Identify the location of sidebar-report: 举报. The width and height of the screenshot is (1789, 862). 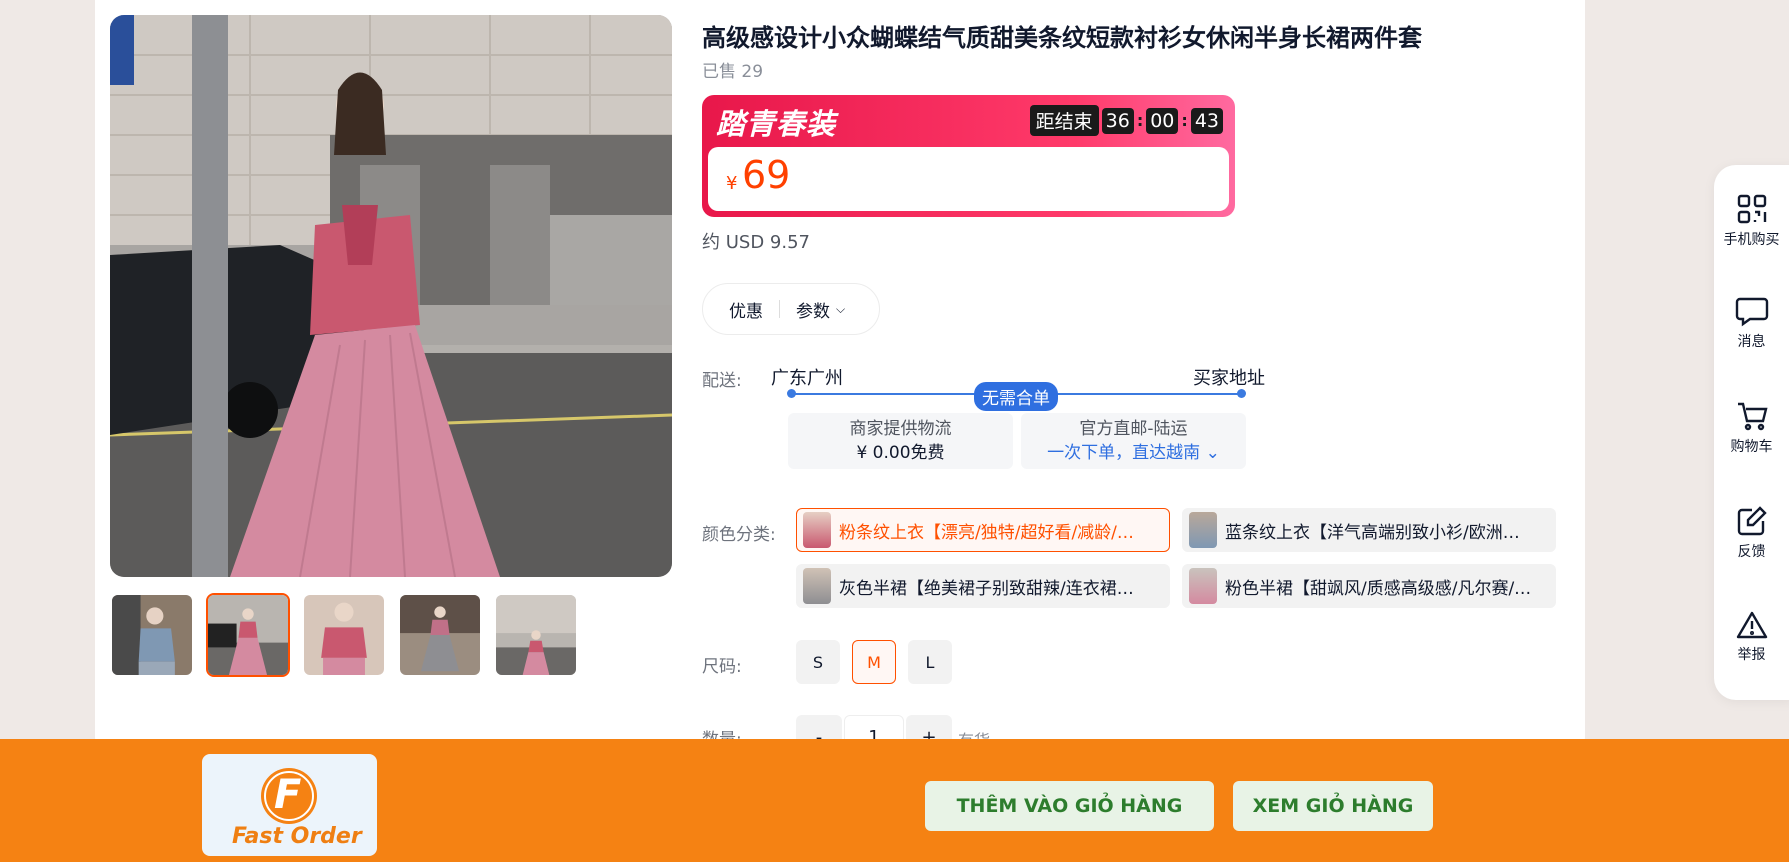
(1751, 637).